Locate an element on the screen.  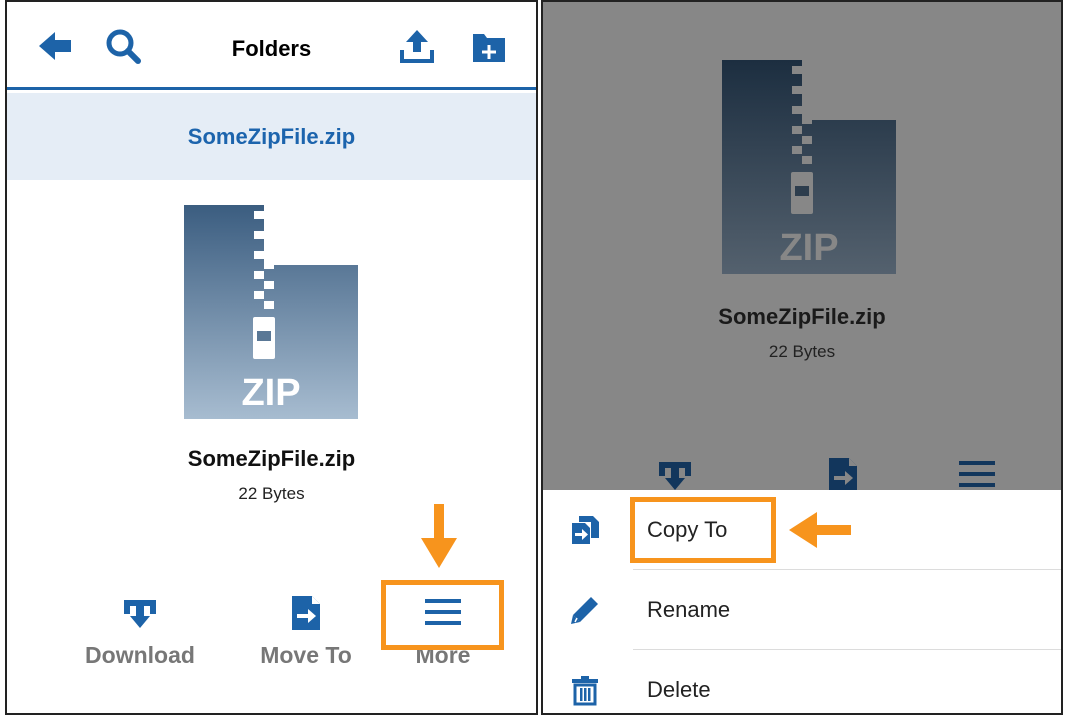
annotation-highlight-more is located at coordinates (442, 615).